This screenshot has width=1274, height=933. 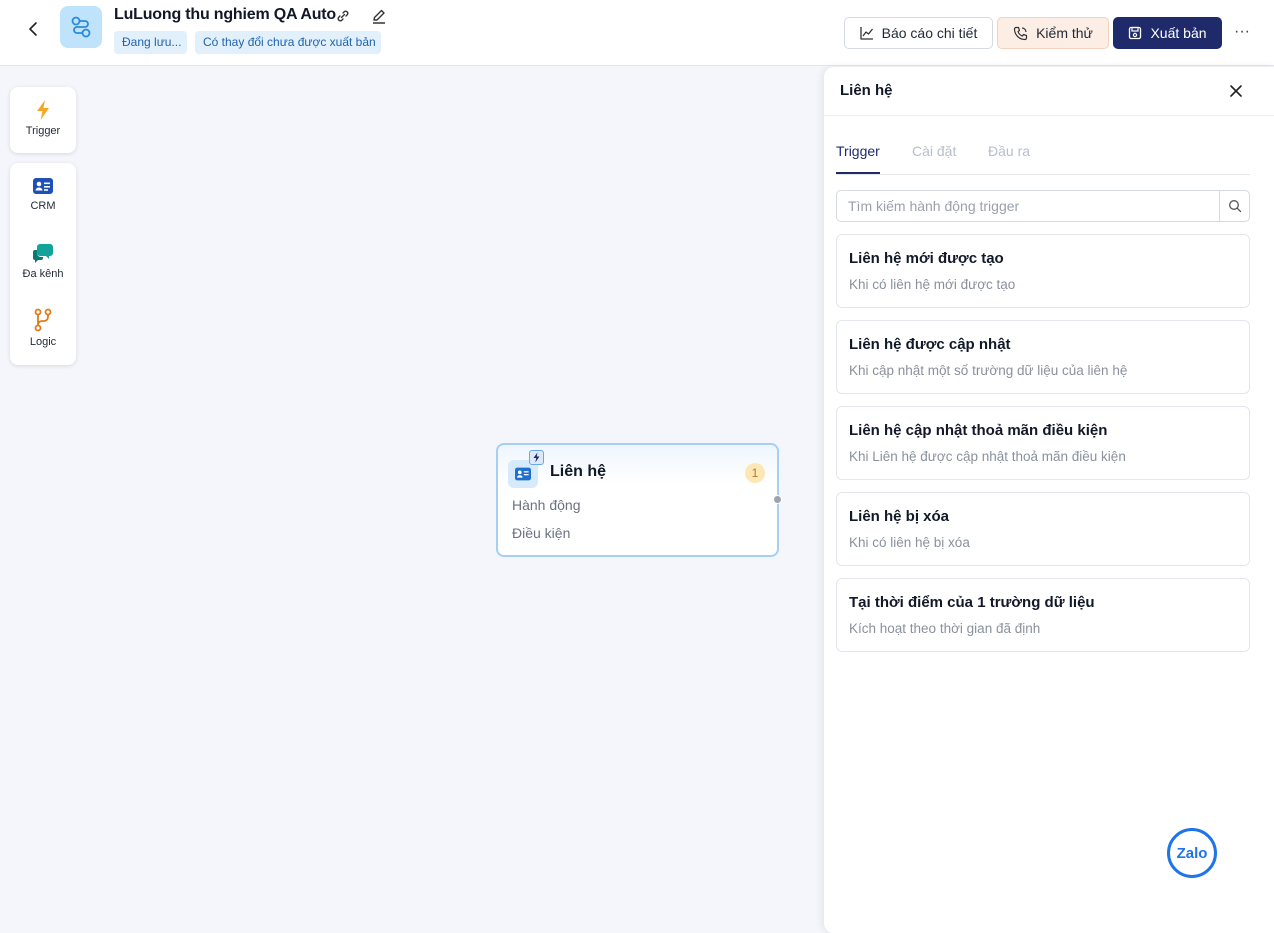 What do you see at coordinates (43, 253) in the screenshot?
I see `chat-bubbles-icon` at bounding box center [43, 253].